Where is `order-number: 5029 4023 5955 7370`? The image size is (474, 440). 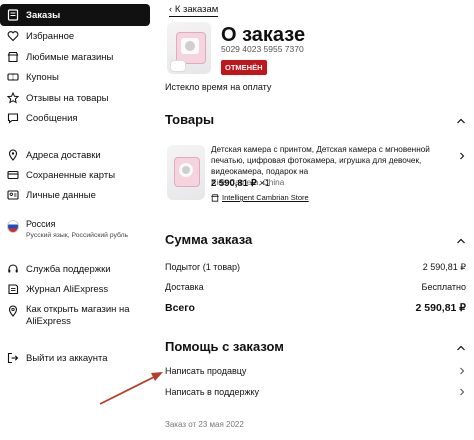 order-number: 5029 4023 5955 7370 is located at coordinates (262, 49).